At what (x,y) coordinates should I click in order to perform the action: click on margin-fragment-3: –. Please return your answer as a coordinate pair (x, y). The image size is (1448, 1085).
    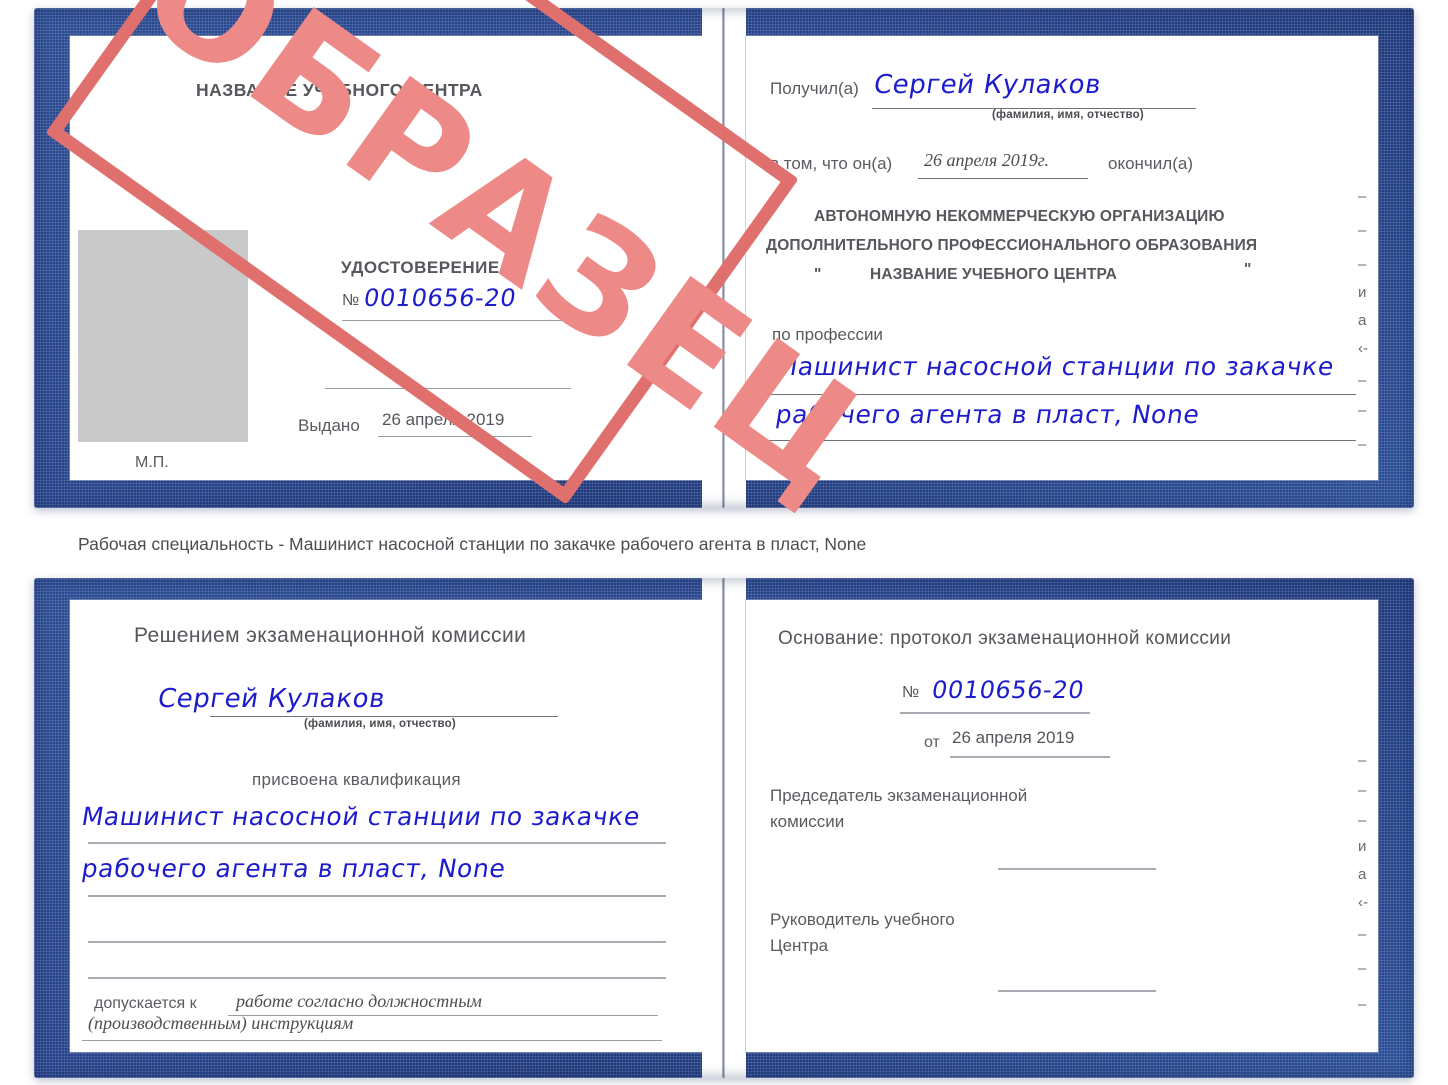
    Looking at the image, I should click on (1362, 264).